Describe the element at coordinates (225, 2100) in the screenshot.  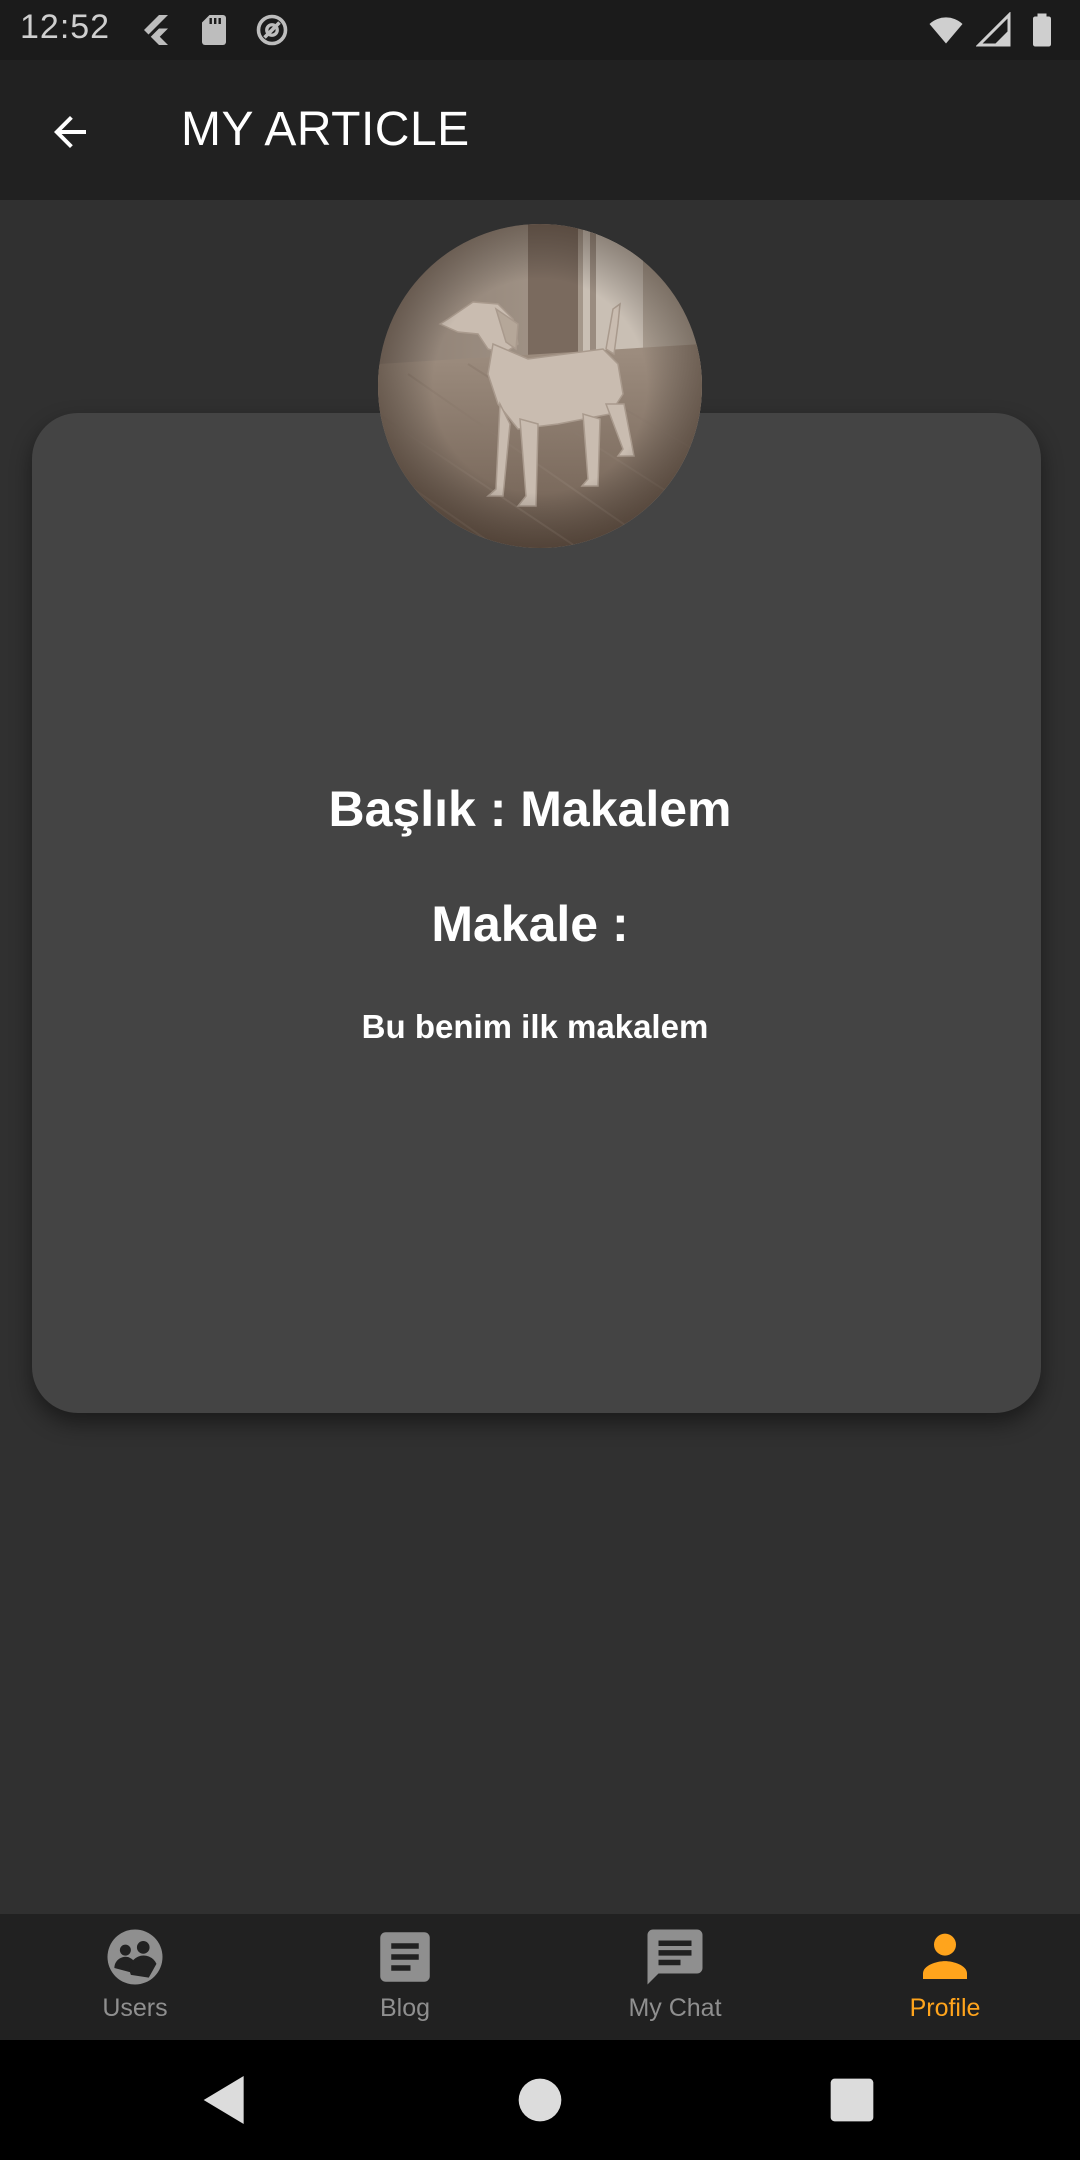
I see `back-triangle-icon` at that location.